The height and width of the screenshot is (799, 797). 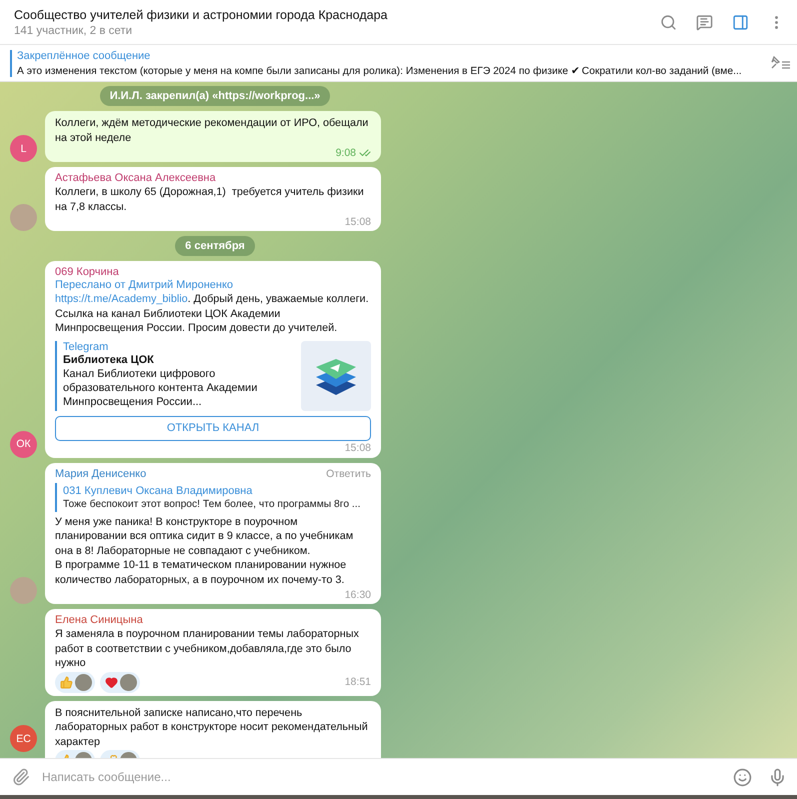 I want to click on service-message: И.И.Л. закрепил(а) «https://workprog...», so click(x=215, y=96).